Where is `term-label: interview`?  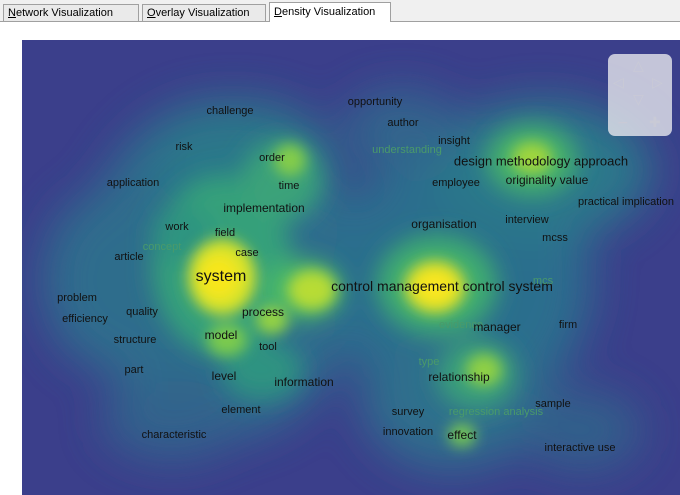 term-label: interview is located at coordinates (526, 220).